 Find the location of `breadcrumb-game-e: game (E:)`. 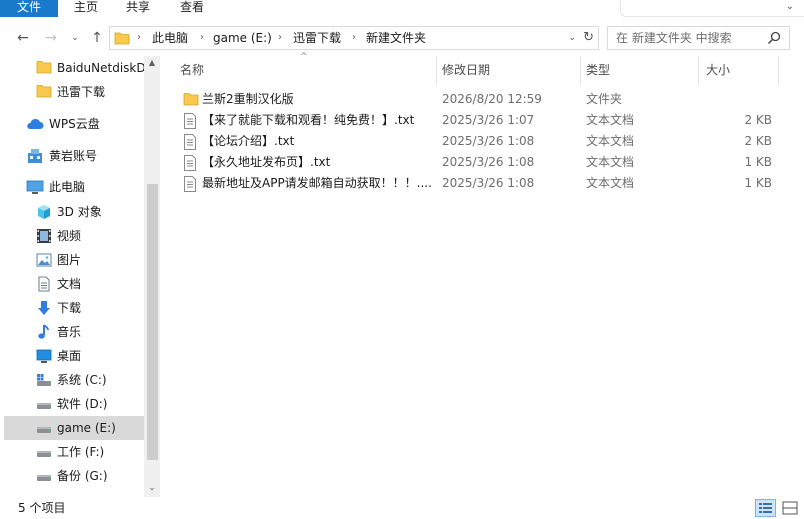

breadcrumb-game-e: game (E:) is located at coordinates (242, 38).